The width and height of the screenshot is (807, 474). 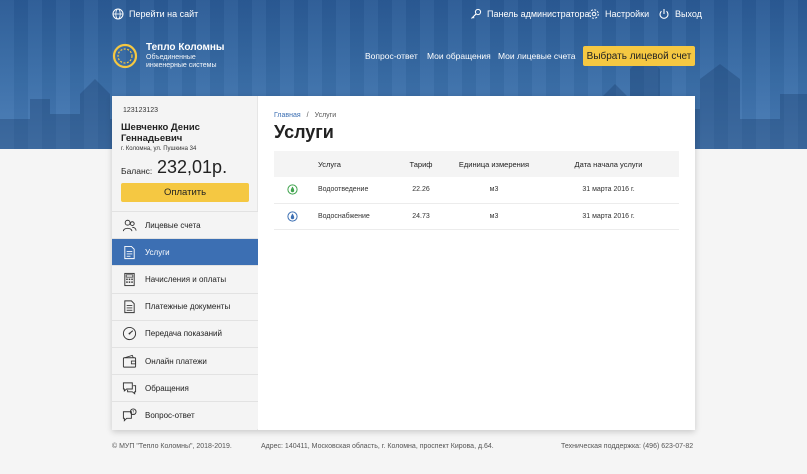 I want to click on globe-icon, so click(x=118, y=14).